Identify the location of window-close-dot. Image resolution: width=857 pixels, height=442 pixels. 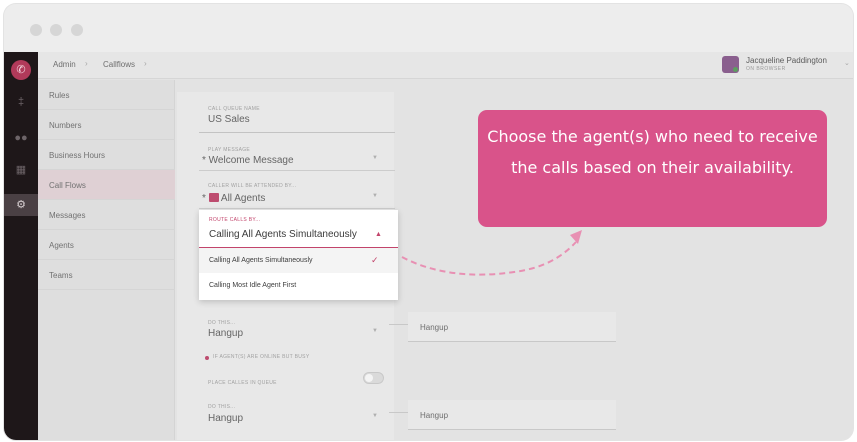
(36, 30).